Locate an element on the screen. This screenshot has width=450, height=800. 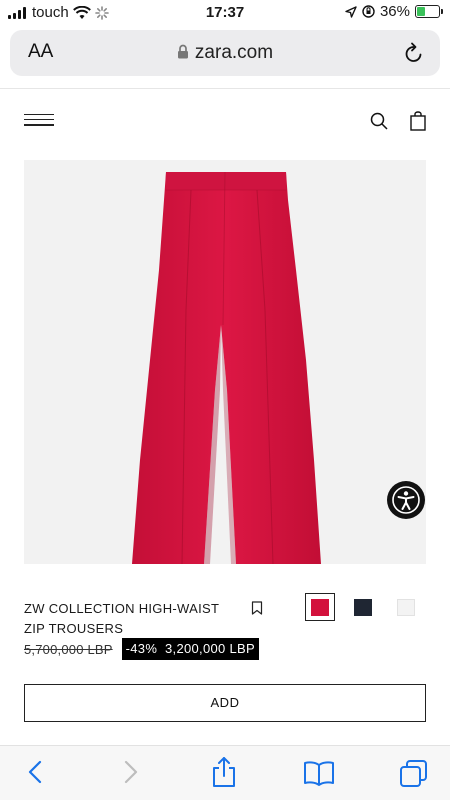
address-bar: AA zara.com is located at coordinates (225, 53).